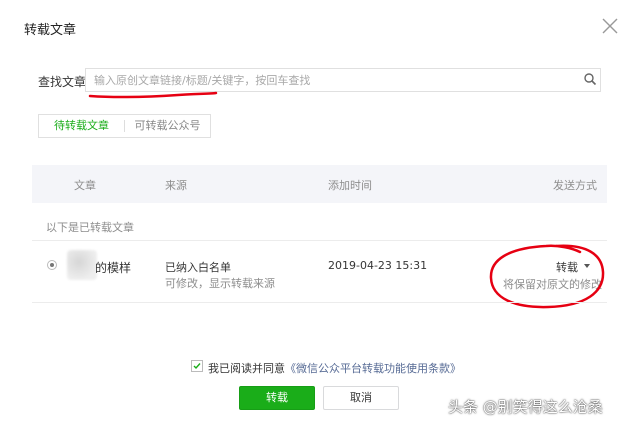 The width and height of the screenshot is (640, 433). I want to click on tab-bar: 待转载文章 可转载公众号, so click(124, 126).